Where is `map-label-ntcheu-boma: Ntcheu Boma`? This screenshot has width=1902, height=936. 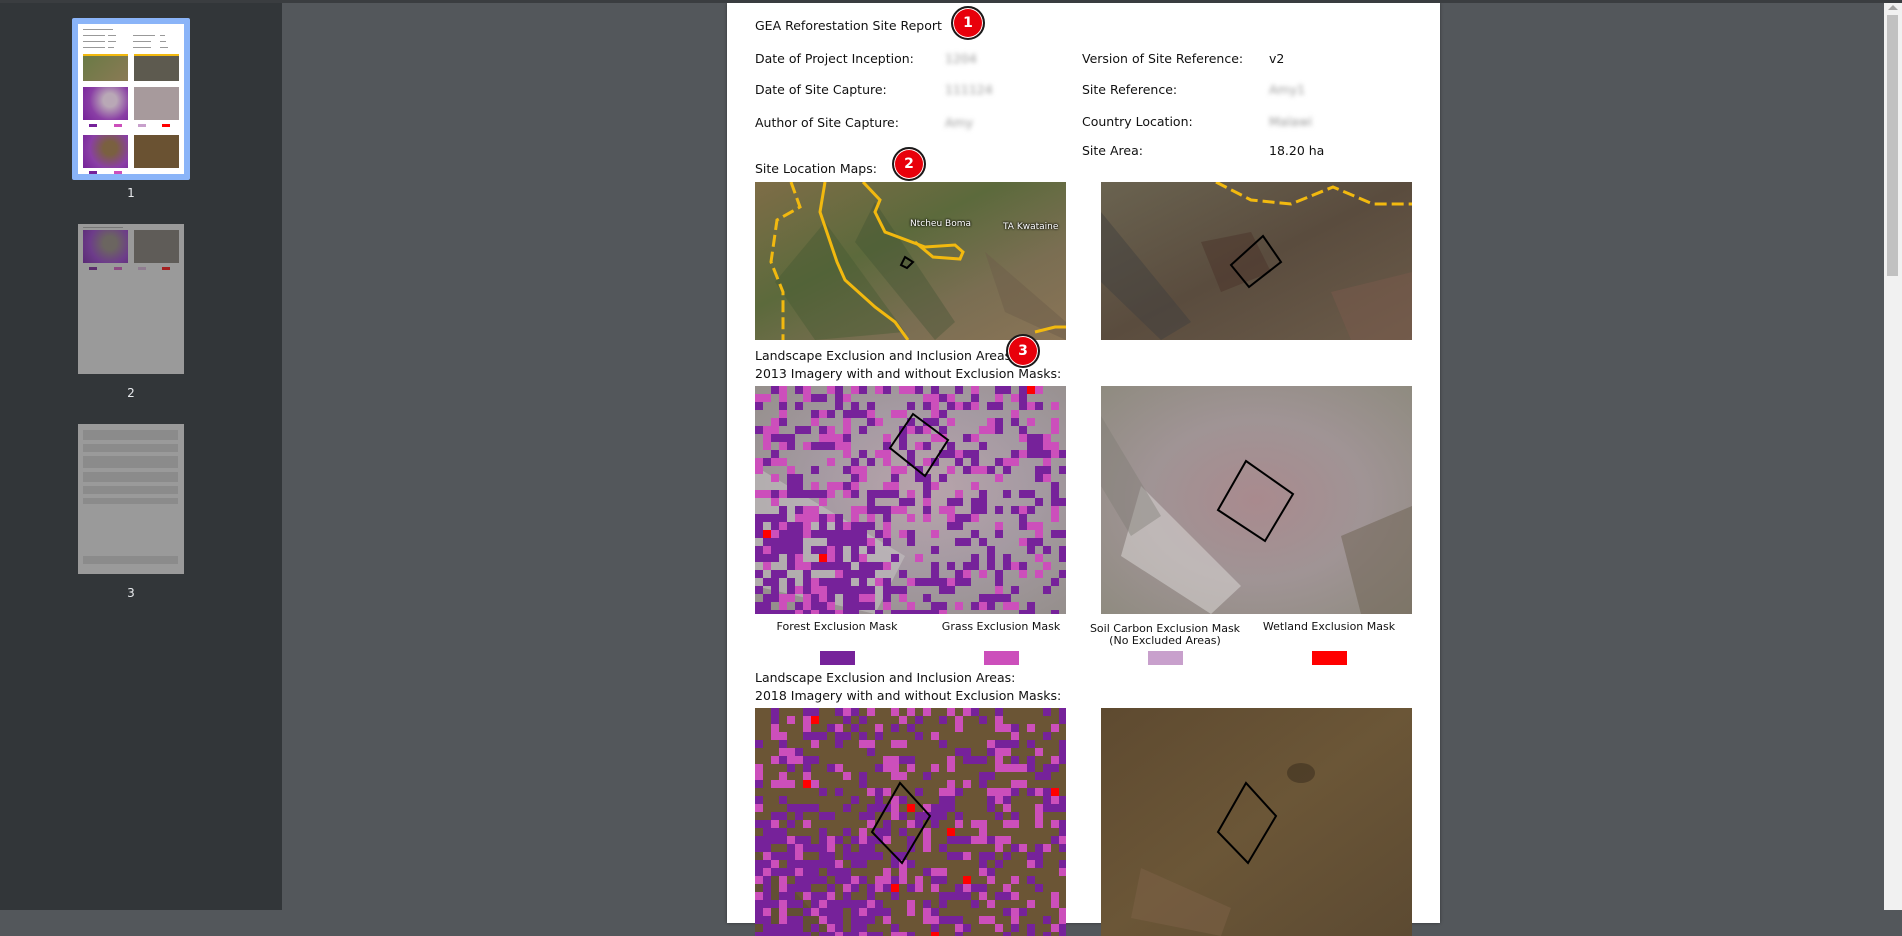
map-label-ntcheu-boma: Ntcheu Boma is located at coordinates (940, 224).